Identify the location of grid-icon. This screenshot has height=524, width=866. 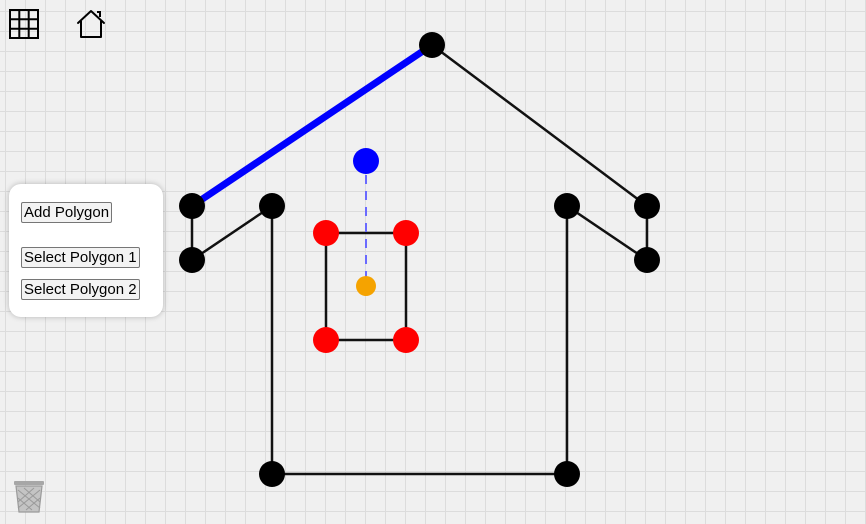
(24, 24).